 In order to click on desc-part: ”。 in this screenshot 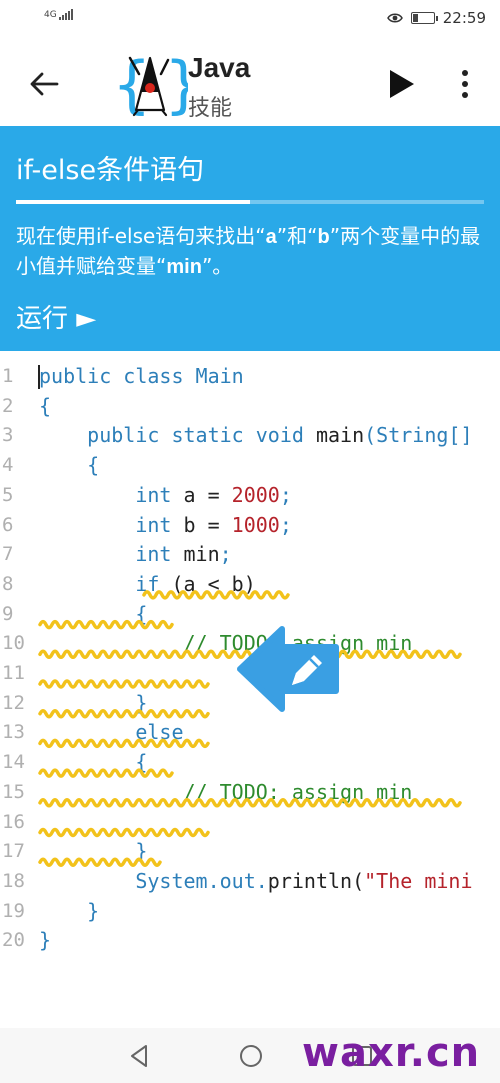, I will do `click(217, 266)`.